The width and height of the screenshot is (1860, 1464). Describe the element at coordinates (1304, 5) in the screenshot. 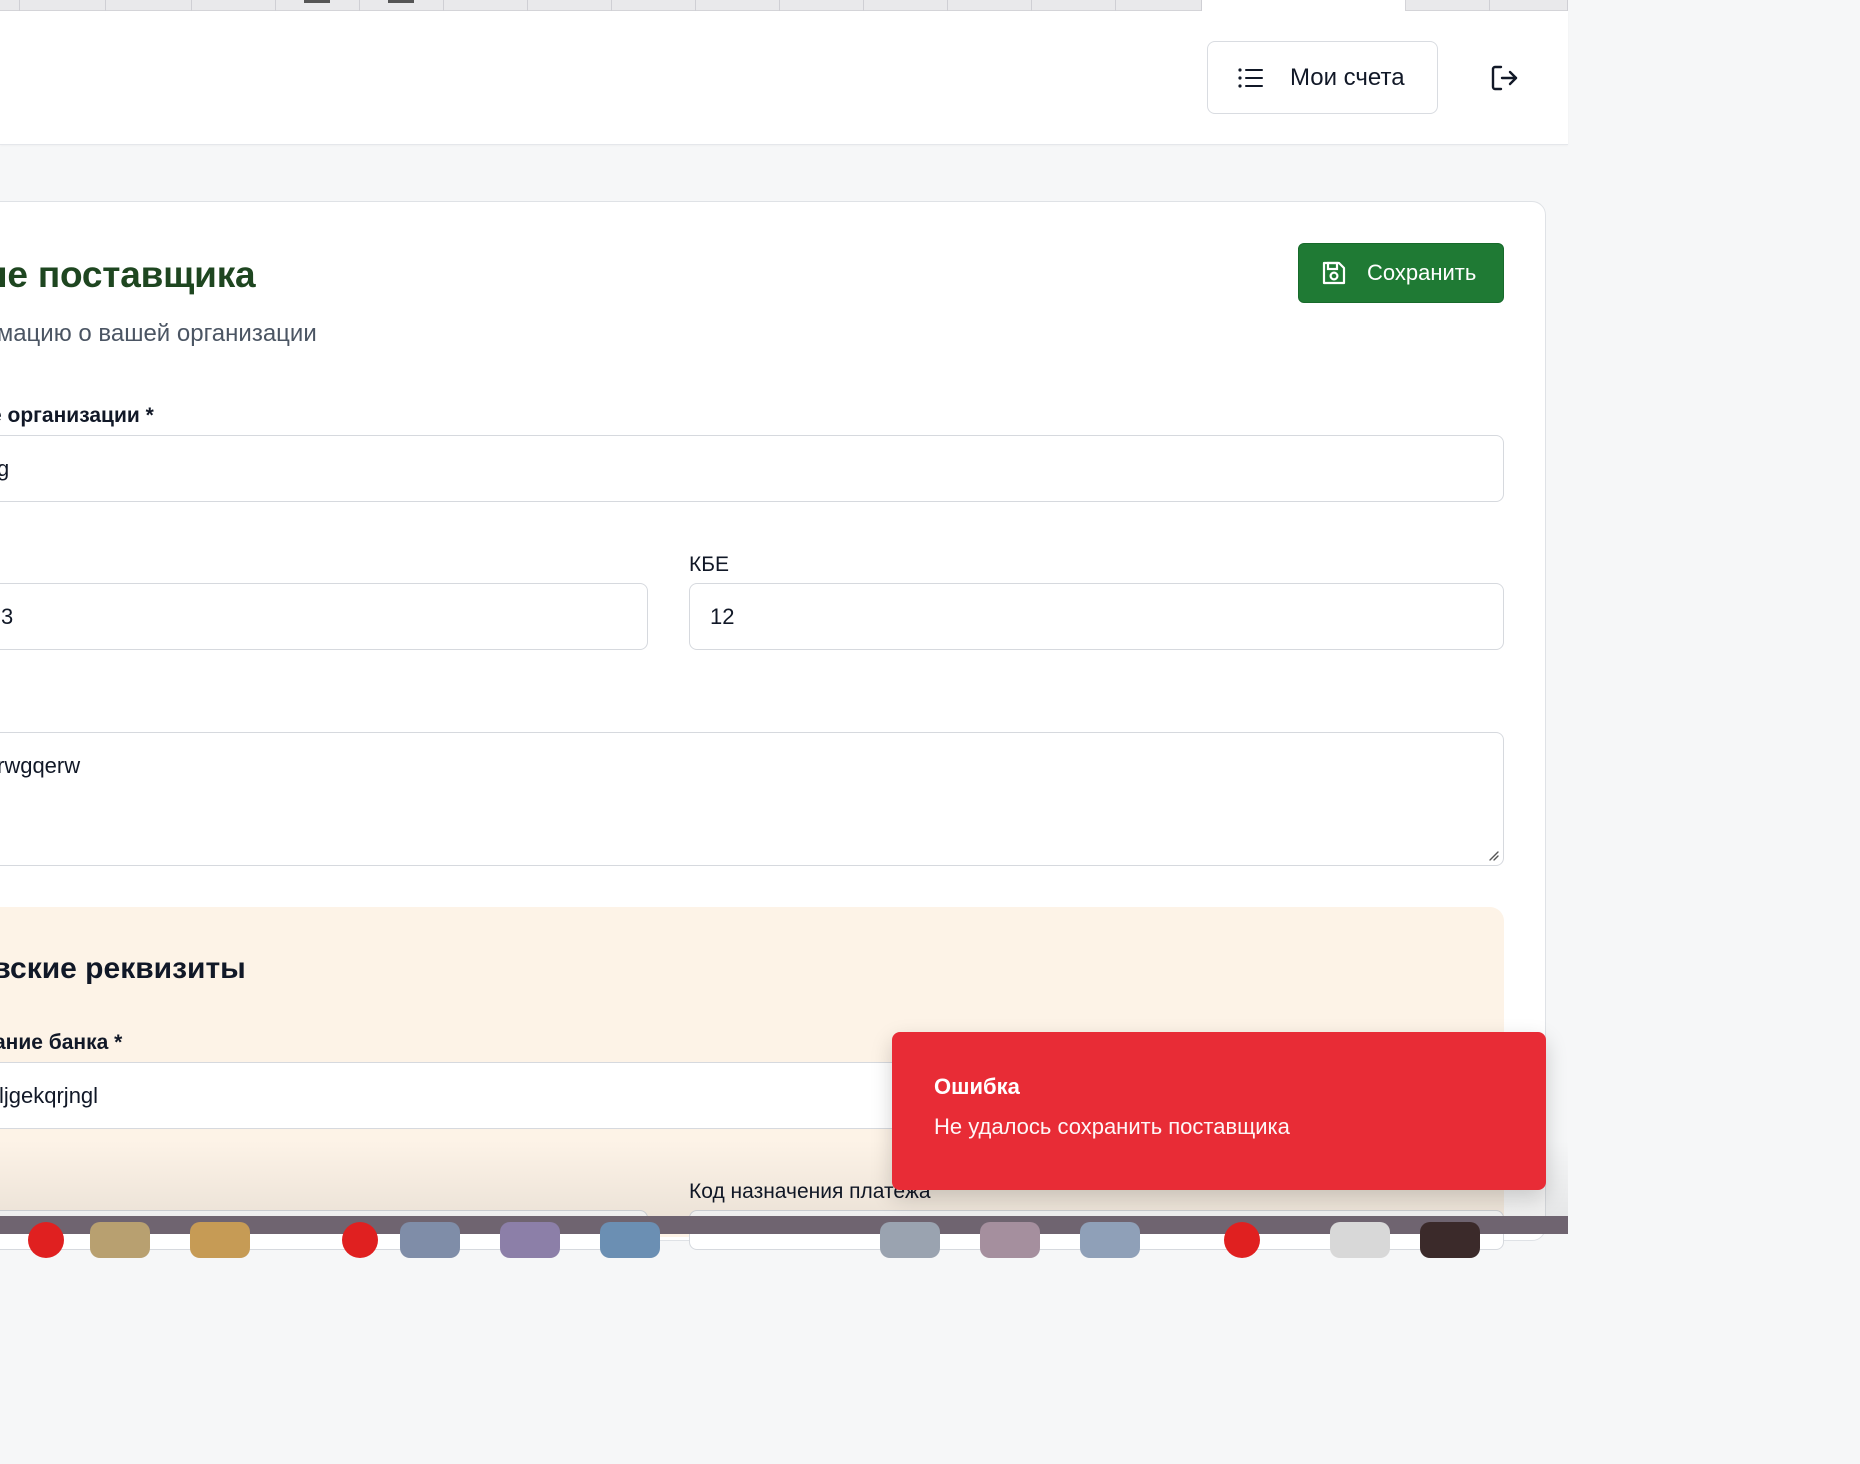

I see `browser-tab-active` at that location.